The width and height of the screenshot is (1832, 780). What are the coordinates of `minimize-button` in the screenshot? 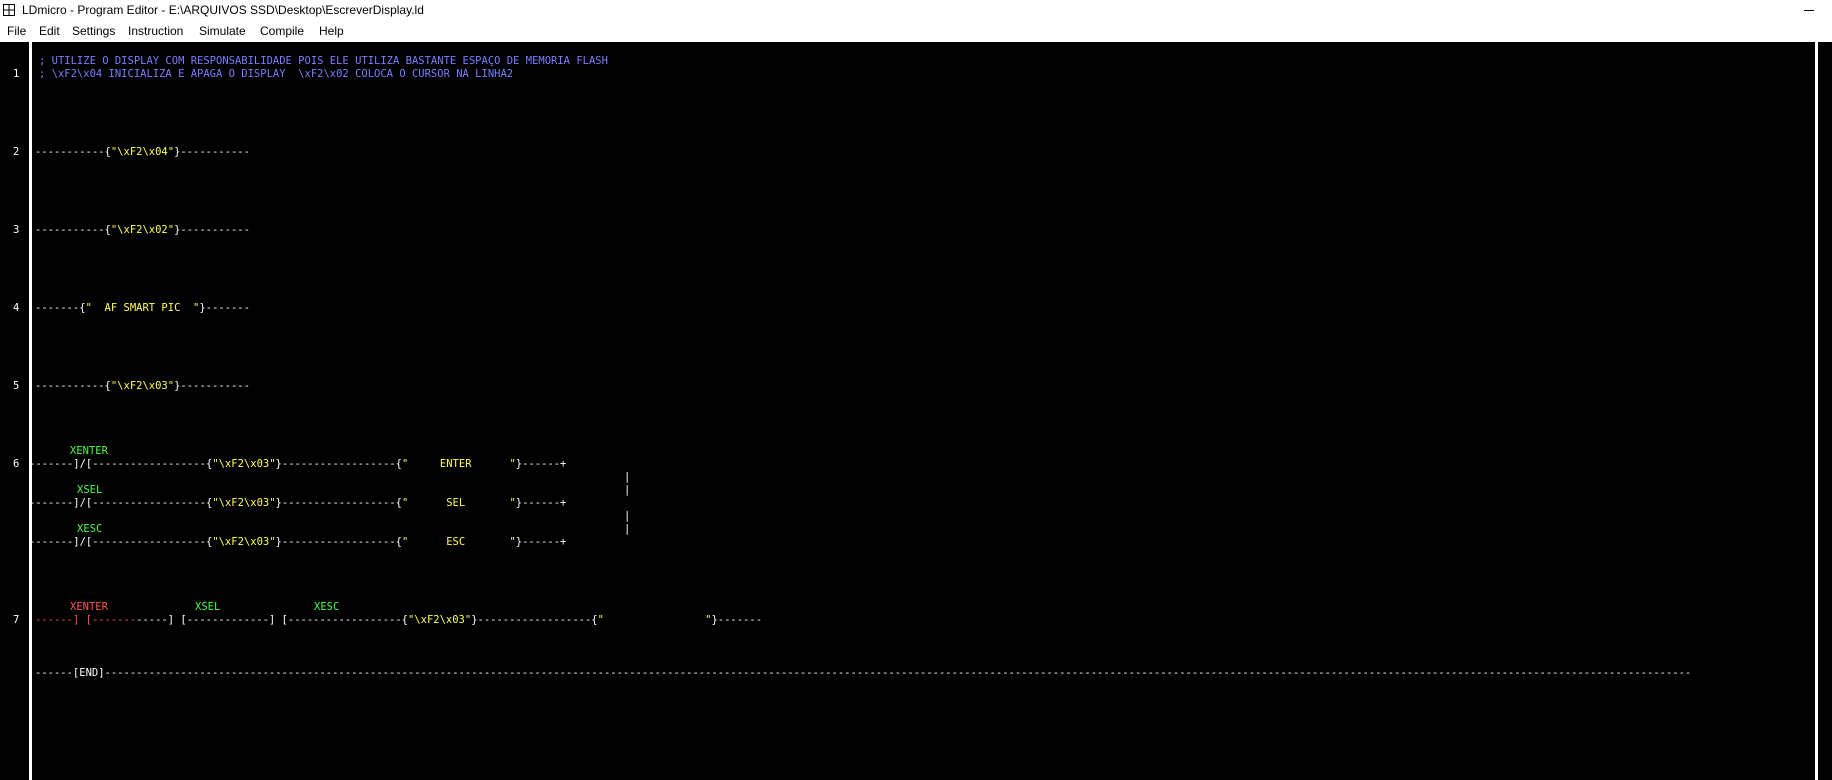 It's located at (1809, 10).